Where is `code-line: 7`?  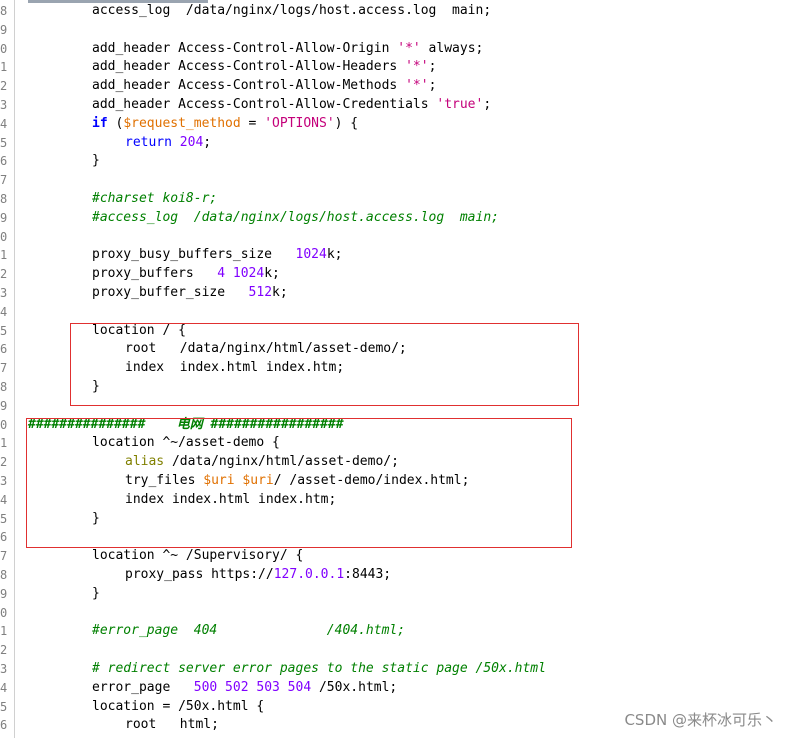 code-line: 7 is located at coordinates (395, 180).